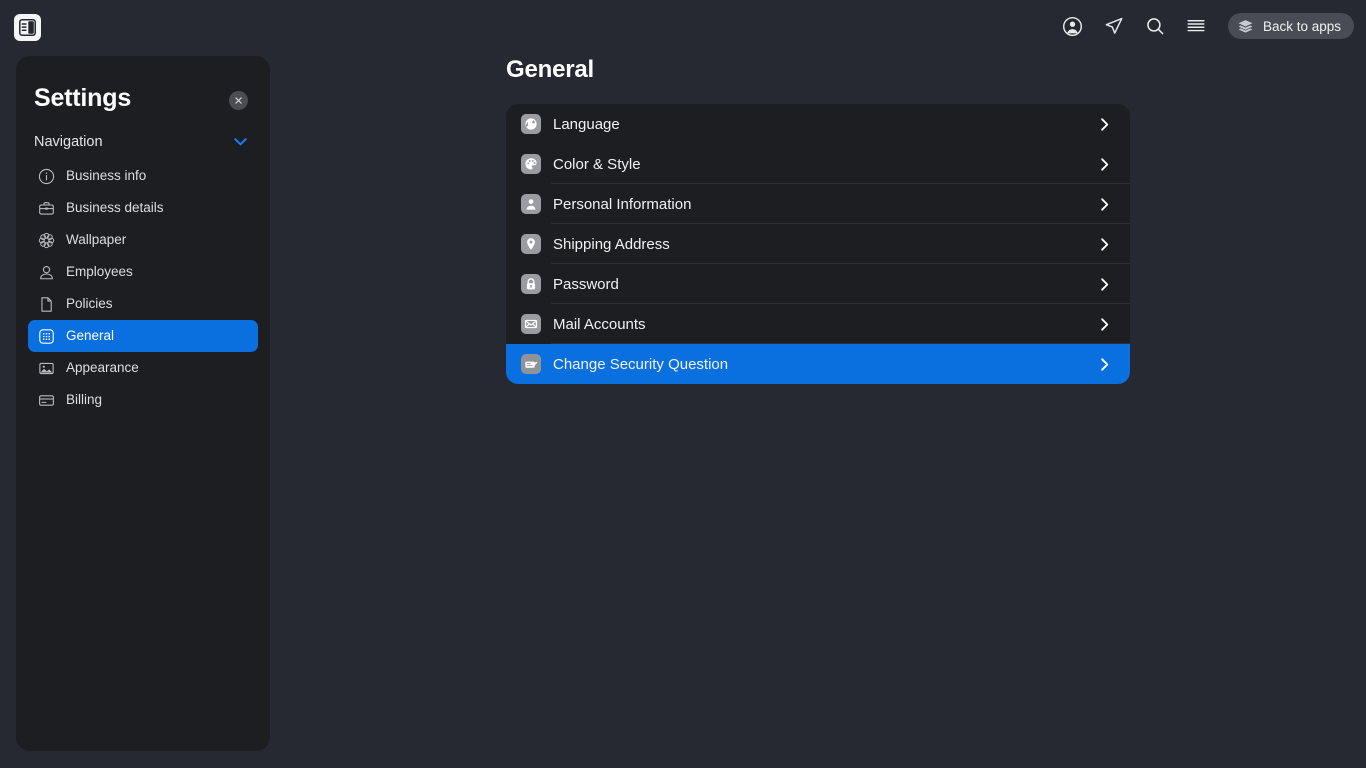 Image resolution: width=1366 pixels, height=768 pixels. What do you see at coordinates (46, 176) in the screenshot?
I see `info-circle-icon` at bounding box center [46, 176].